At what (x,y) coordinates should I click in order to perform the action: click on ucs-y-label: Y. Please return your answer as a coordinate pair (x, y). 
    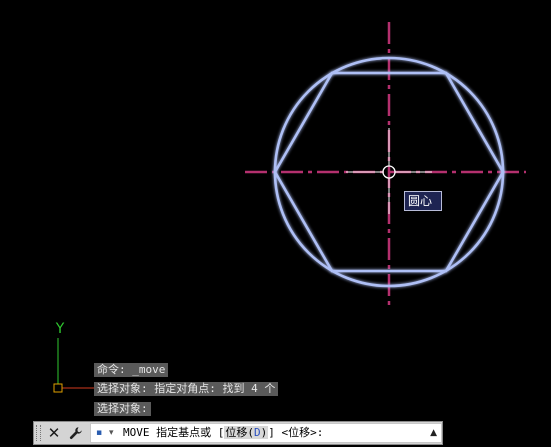
    Looking at the image, I should click on (60, 329).